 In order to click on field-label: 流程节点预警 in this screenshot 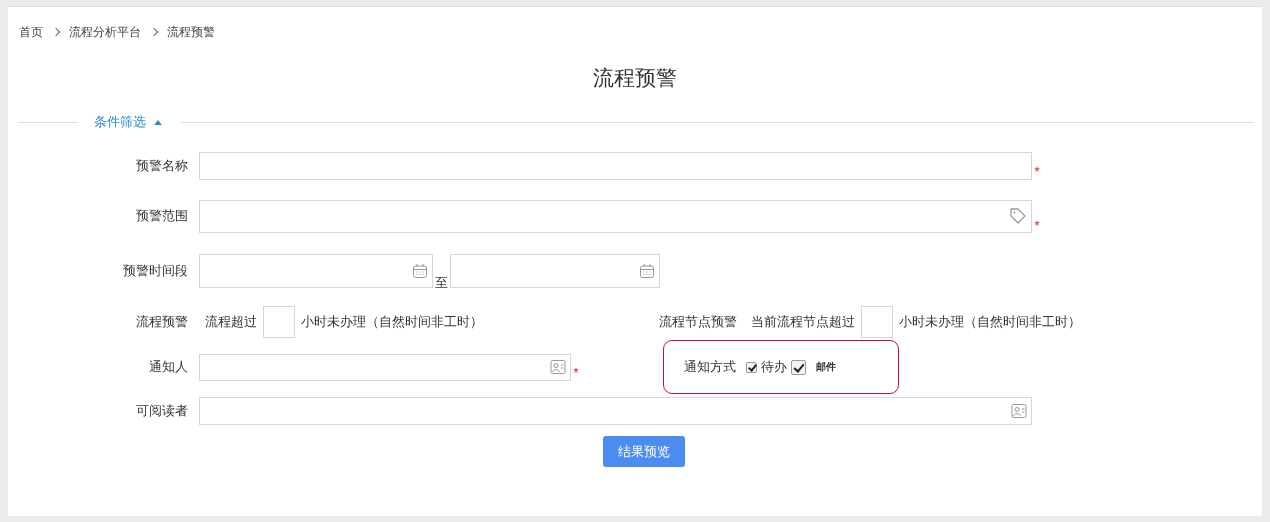, I will do `click(698, 322)`.